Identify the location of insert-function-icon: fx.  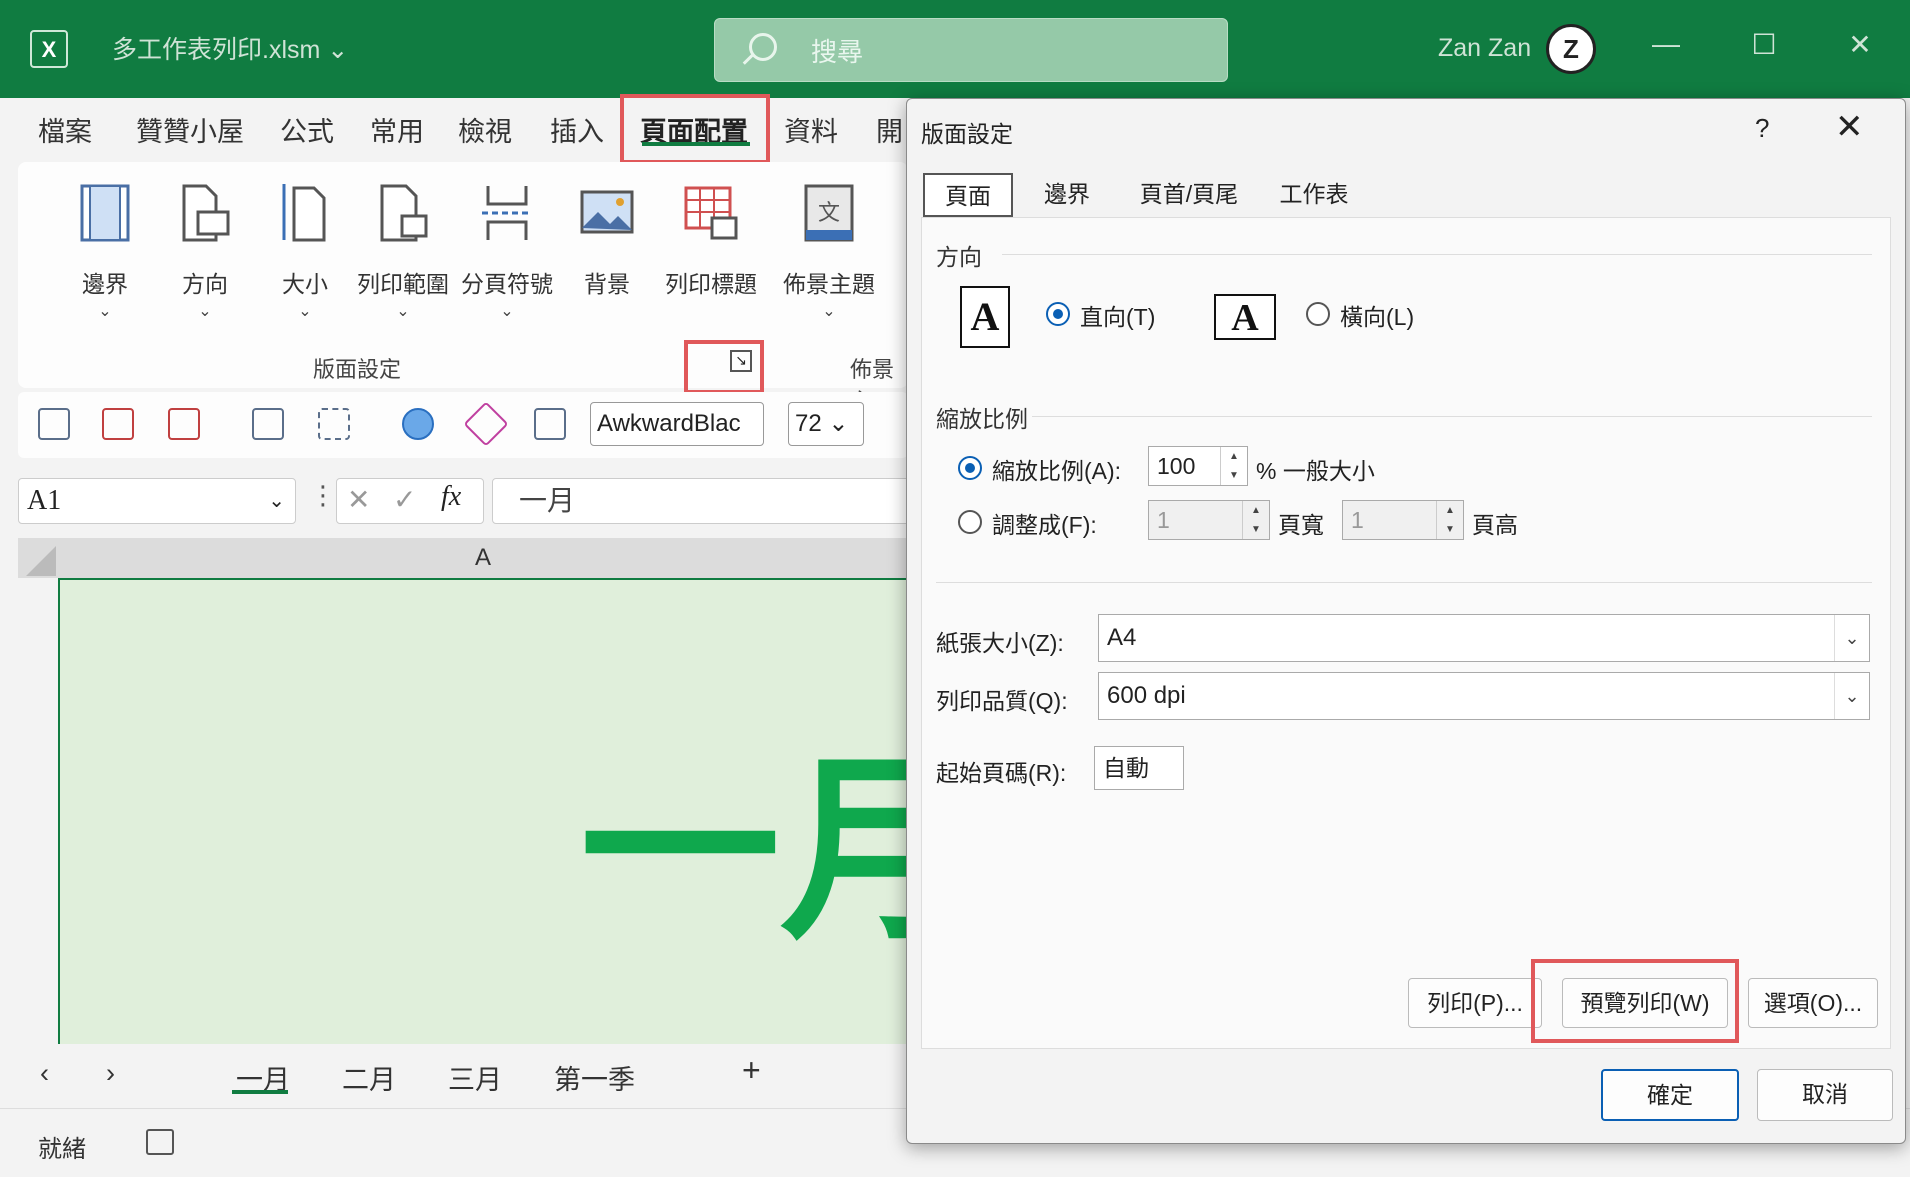
(451, 497).